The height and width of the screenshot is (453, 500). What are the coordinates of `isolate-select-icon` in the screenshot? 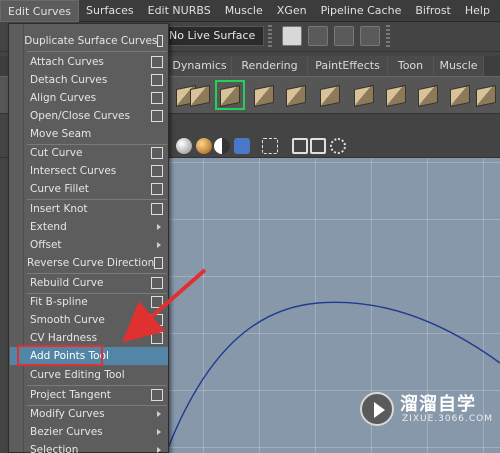 It's located at (318, 146).